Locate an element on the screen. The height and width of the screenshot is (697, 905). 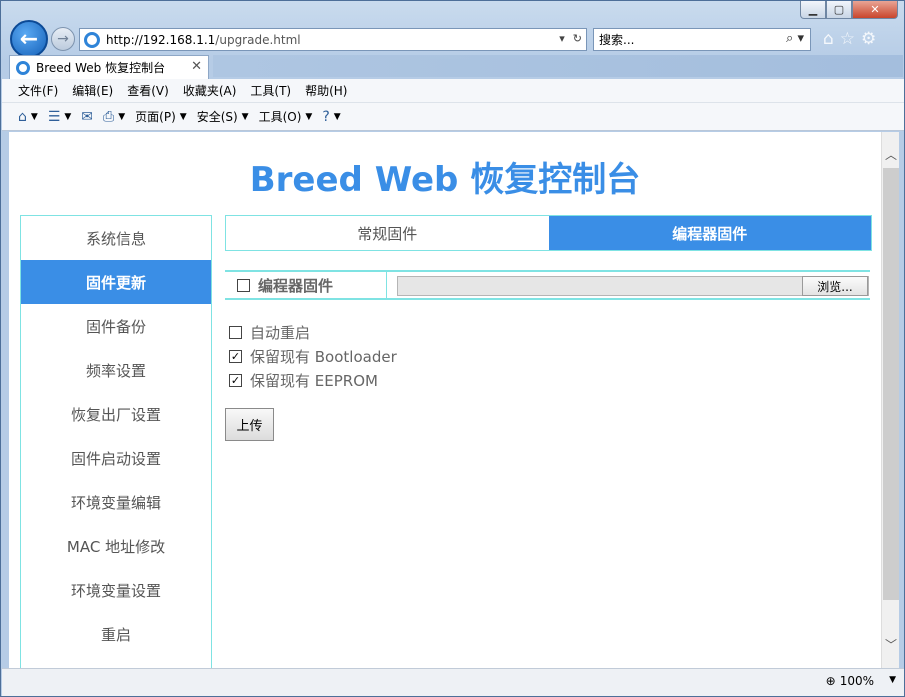
menu-file: 文件(F) is located at coordinates (38, 90).